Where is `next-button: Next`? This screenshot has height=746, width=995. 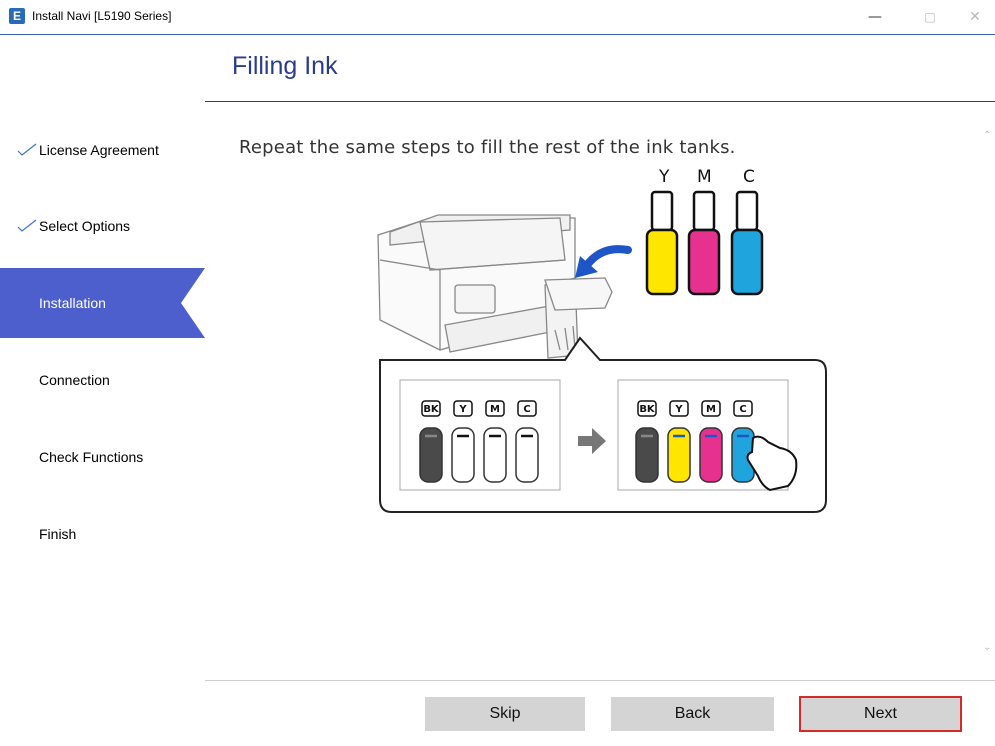
next-button: Next is located at coordinates (880, 714).